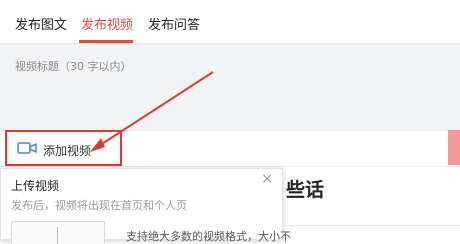 Image resolution: width=460 pixels, height=244 pixels. I want to click on format-hint: 支持绝大多数的视频格式，大小不, so click(208, 236).